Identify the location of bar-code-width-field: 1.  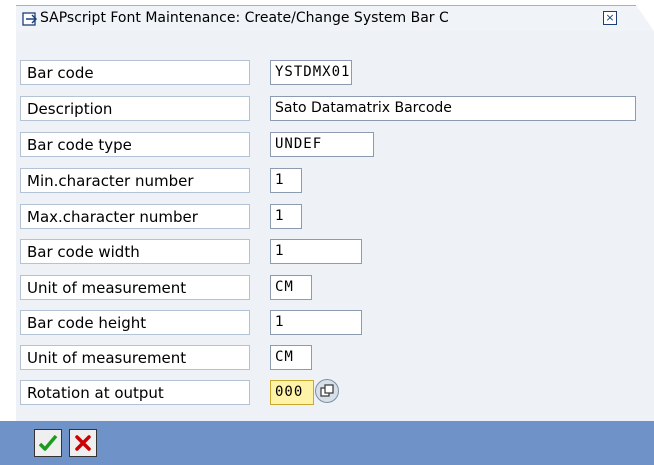
(316, 251).